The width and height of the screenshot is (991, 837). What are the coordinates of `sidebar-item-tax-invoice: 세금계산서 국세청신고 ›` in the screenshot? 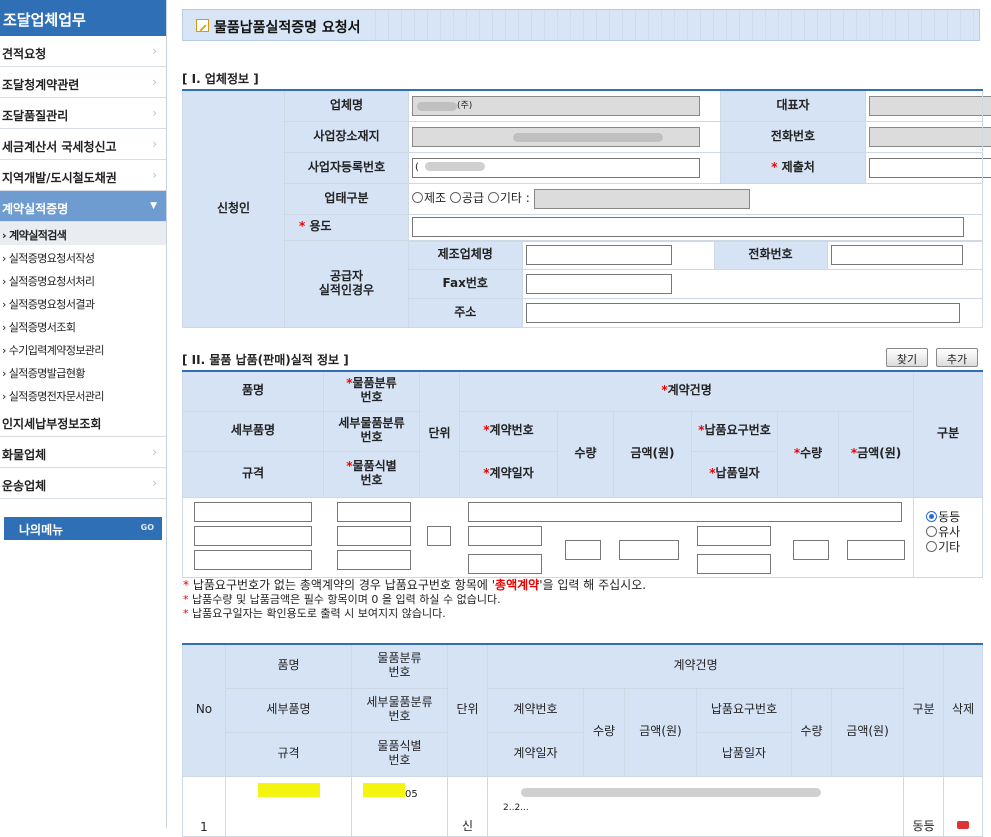 It's located at (83, 144).